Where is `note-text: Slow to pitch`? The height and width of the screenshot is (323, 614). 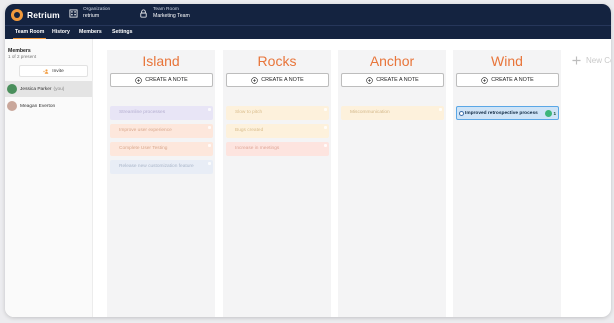
note-text: Slow to pitch is located at coordinates (249, 112).